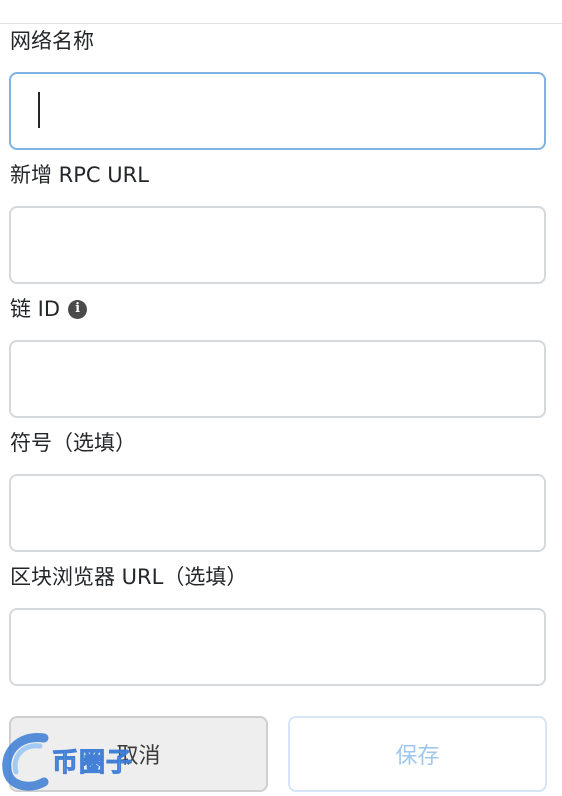 Image resolution: width=562 pixels, height=796 pixels. I want to click on cancel-button: 取消, so click(138, 754).